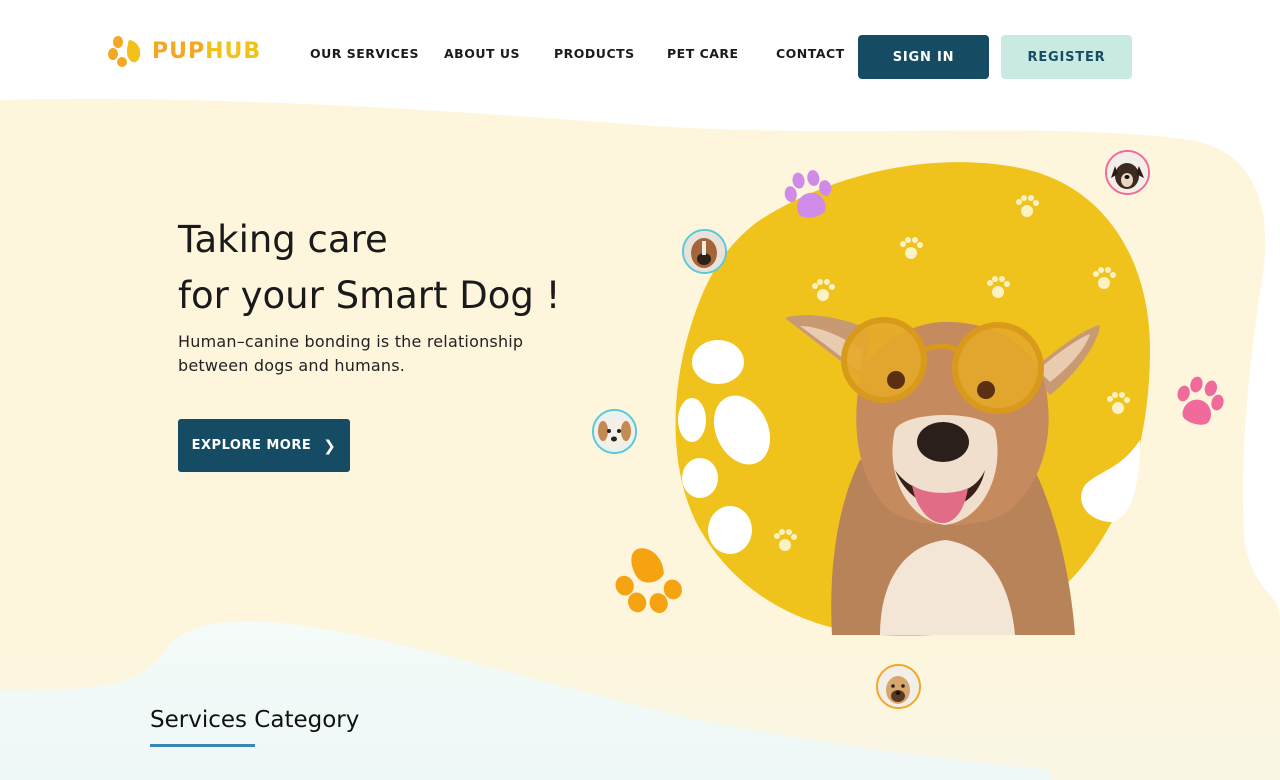 This screenshot has height=780, width=1280. Describe the element at coordinates (124, 51) in the screenshot. I see `logo-paw-icon` at that location.